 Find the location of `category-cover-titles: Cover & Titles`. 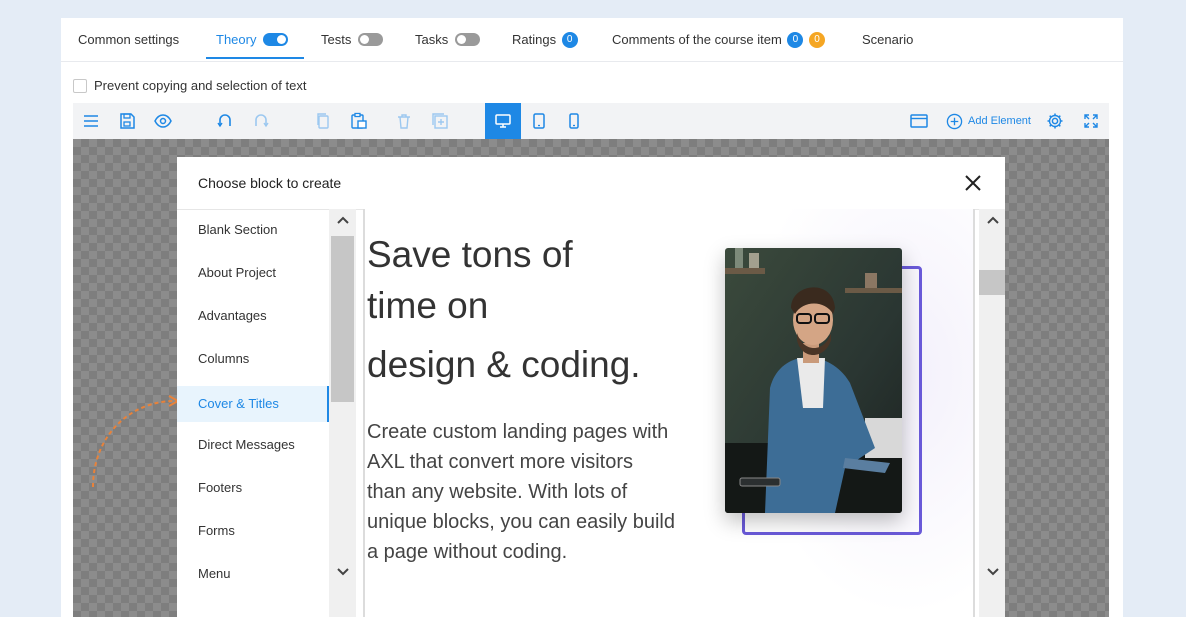

category-cover-titles: Cover & Titles is located at coordinates (253, 404).